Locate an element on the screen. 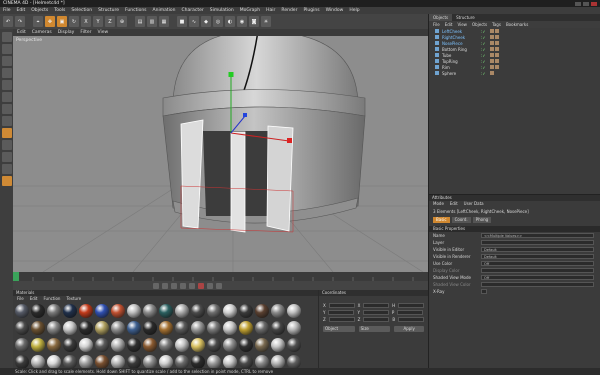 The width and height of the screenshot is (600, 375). visible-renderer-dropdown: Default is located at coordinates (537, 256).